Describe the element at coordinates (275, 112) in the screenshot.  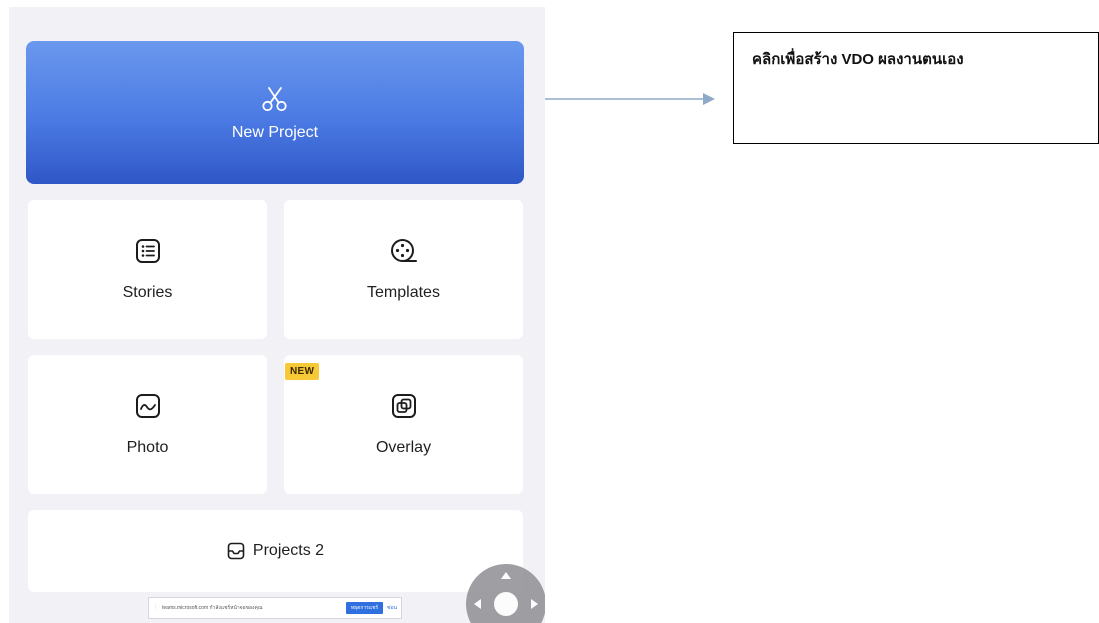
I see `new-project-button: New Project` at that location.